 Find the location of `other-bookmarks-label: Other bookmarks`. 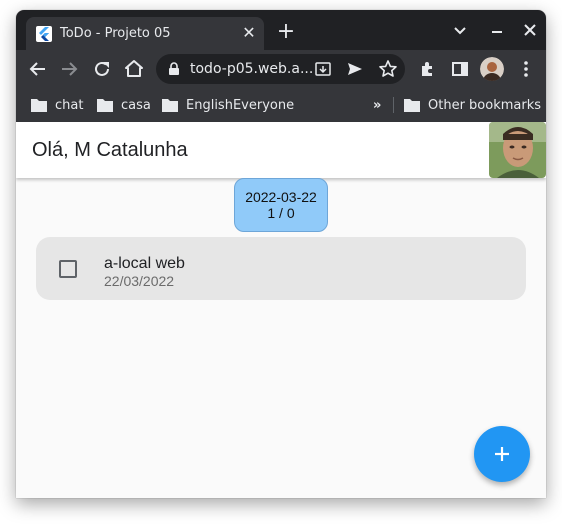

other-bookmarks-label: Other bookmarks is located at coordinates (485, 105).